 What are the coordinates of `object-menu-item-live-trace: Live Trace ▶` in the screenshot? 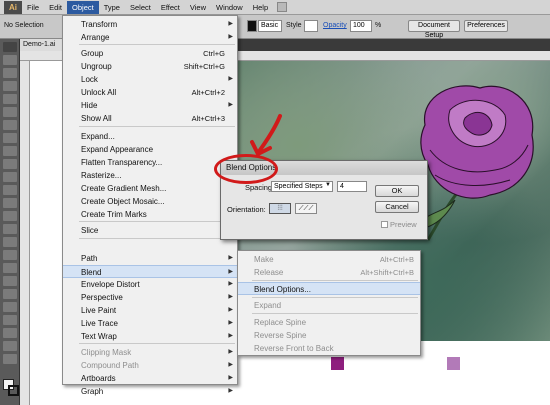 It's located at (150, 323).